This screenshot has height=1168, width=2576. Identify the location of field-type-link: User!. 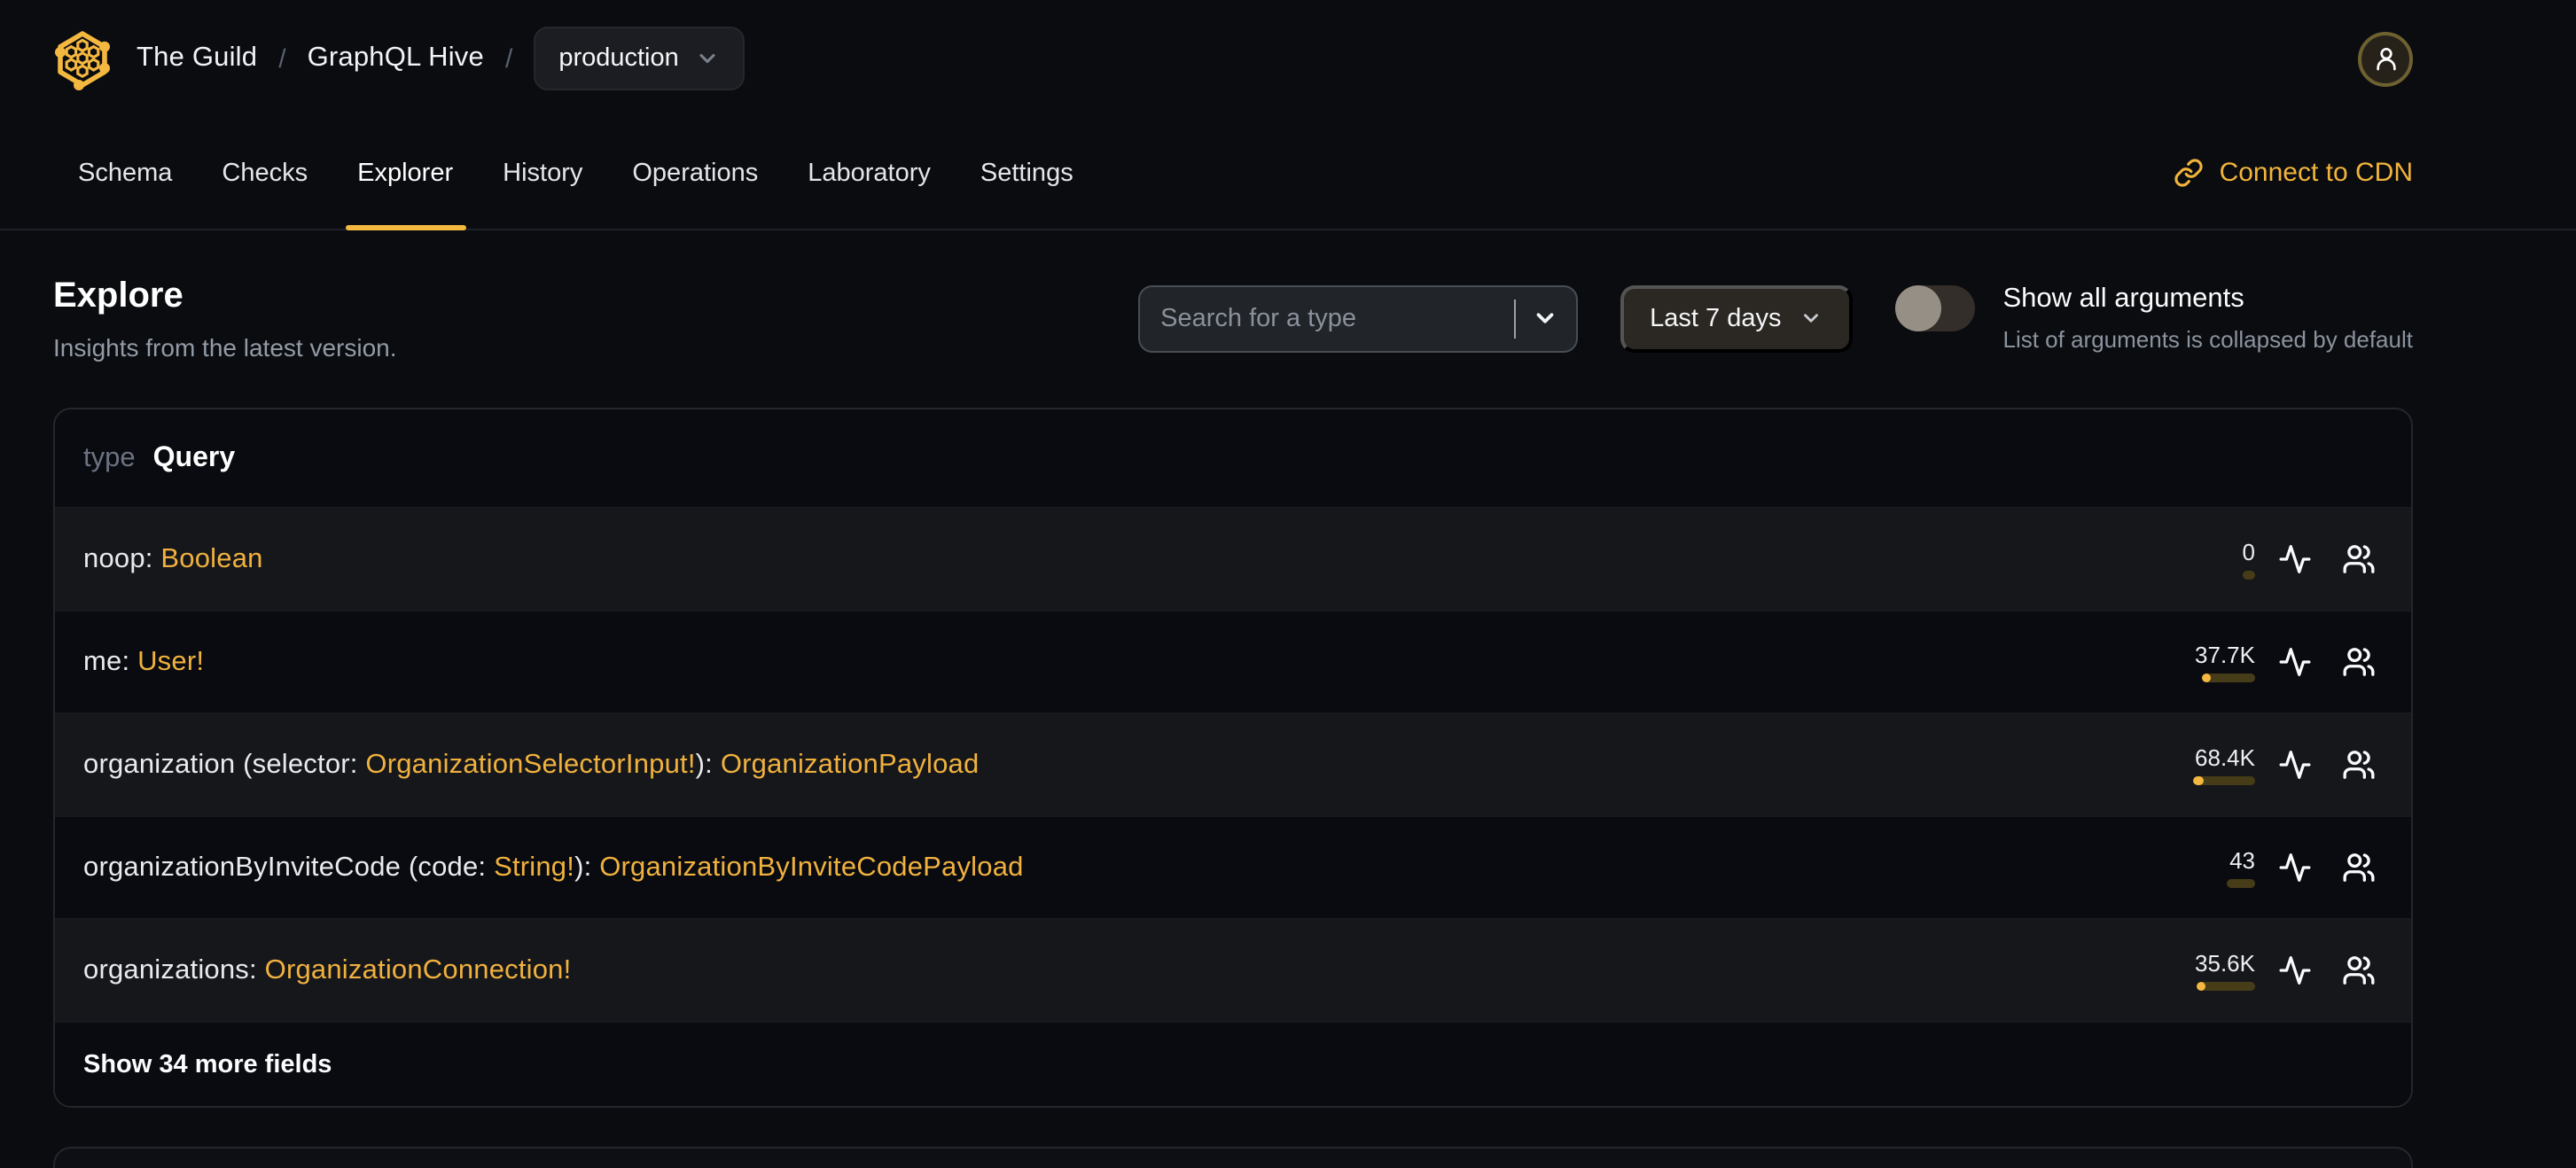
(170, 661).